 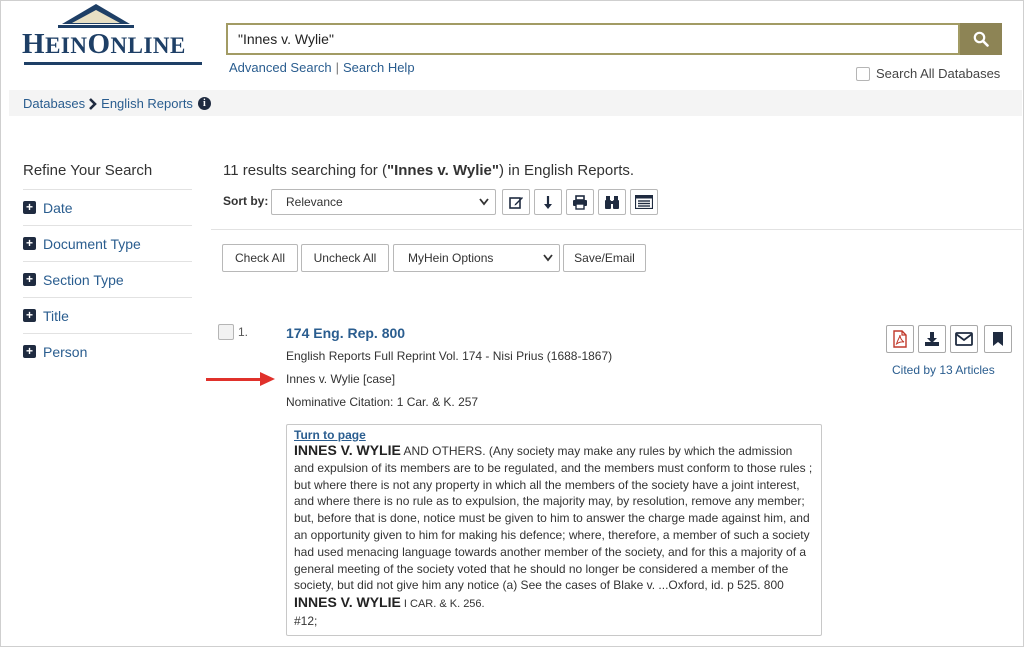 What do you see at coordinates (267, 379) in the screenshot?
I see `annotation-arrow-head` at bounding box center [267, 379].